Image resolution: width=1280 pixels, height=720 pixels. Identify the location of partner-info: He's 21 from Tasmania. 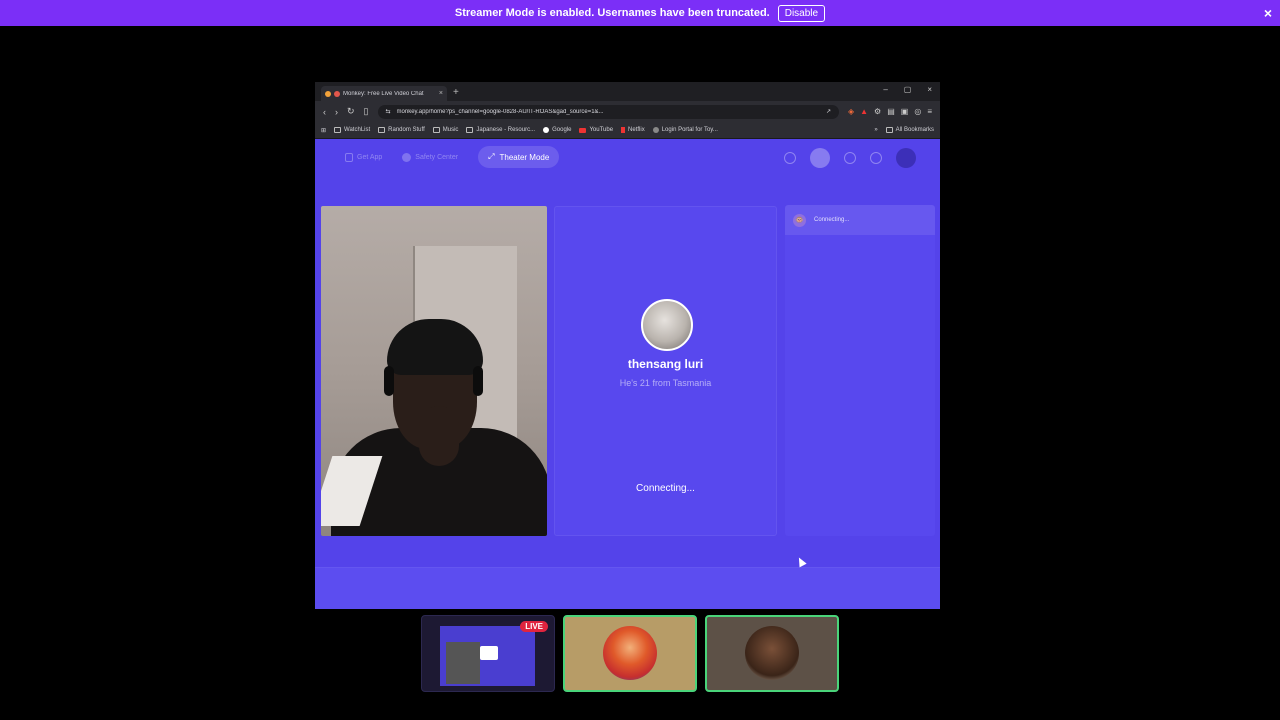
(665, 383).